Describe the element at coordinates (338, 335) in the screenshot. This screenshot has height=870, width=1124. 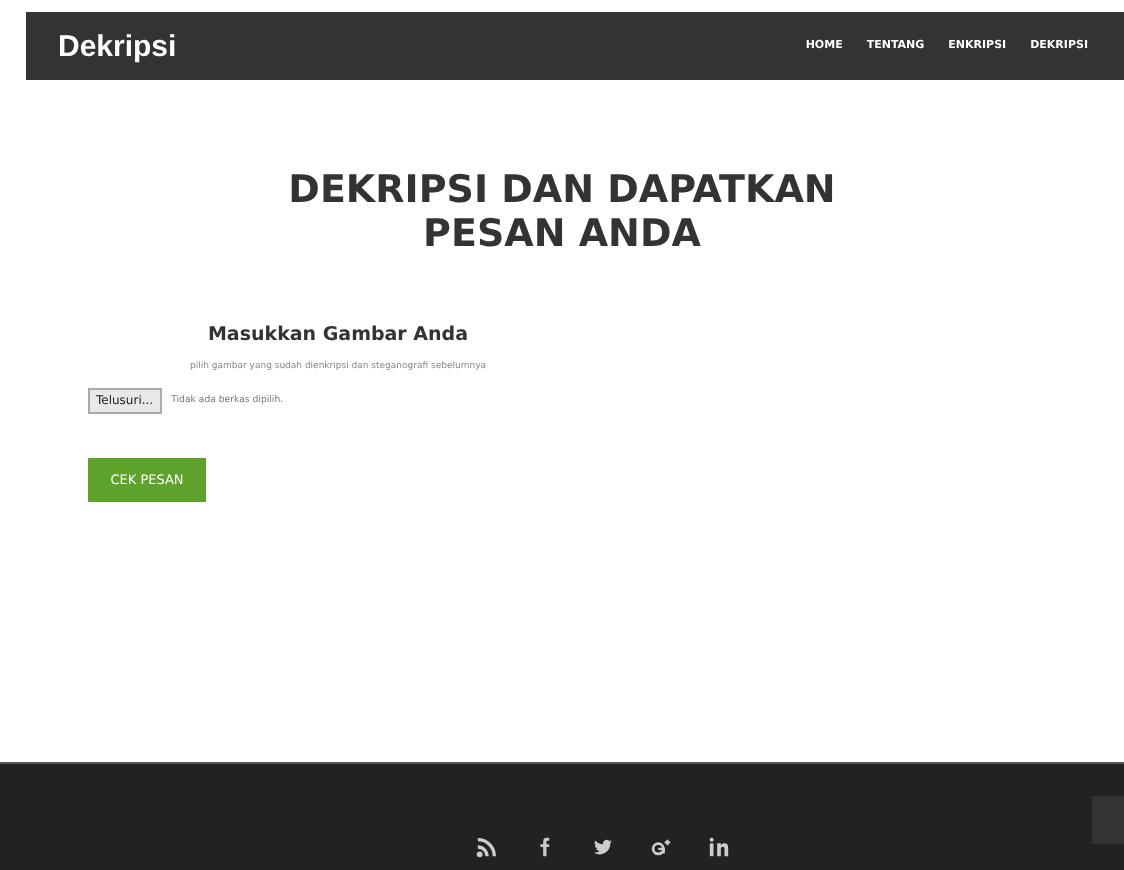
I see `form-title: Masukkan Gambar Anda` at that location.